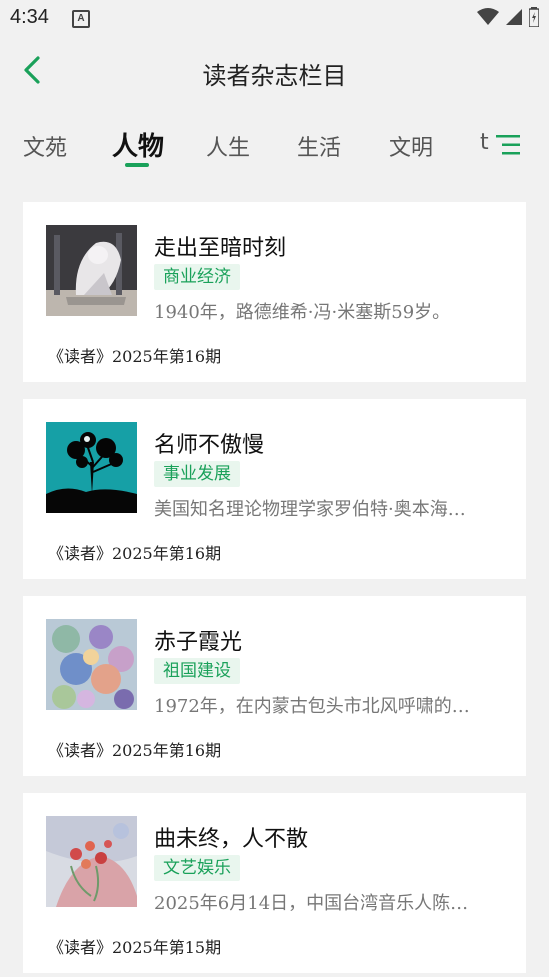 The image size is (549, 977). What do you see at coordinates (209, 445) in the screenshot?
I see `article-title: 名师不傲慢` at bounding box center [209, 445].